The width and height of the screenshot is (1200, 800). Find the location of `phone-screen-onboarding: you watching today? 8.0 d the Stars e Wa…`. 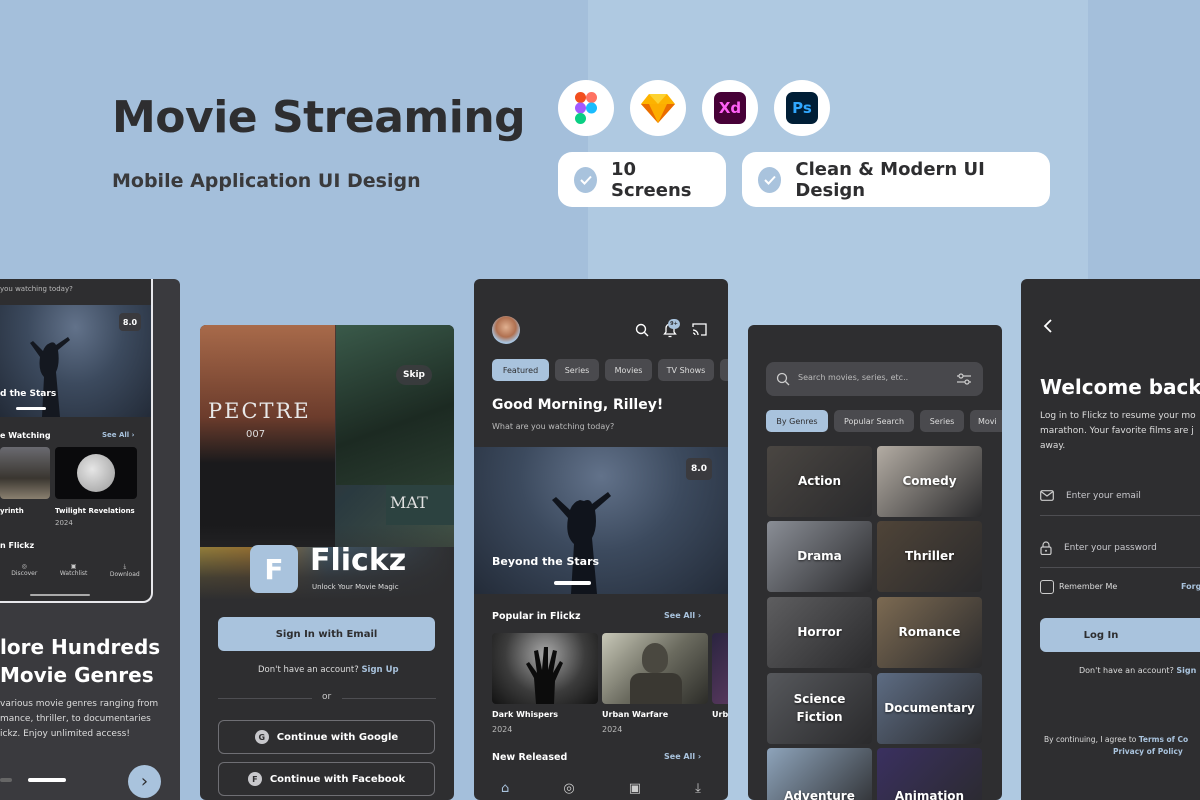

phone-screen-onboarding: you watching today? 8.0 d the Stars e Wa… is located at coordinates (90, 539).